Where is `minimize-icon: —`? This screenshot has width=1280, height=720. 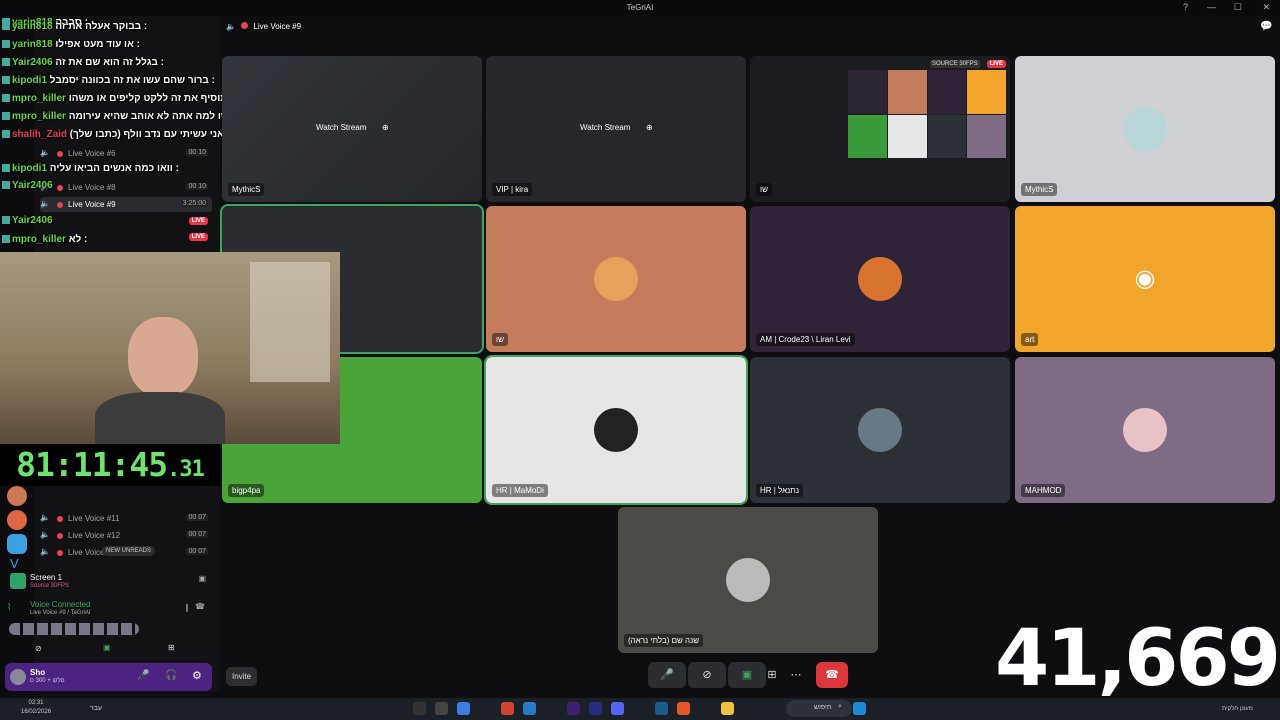
minimize-icon: — is located at coordinates (1211, 7).